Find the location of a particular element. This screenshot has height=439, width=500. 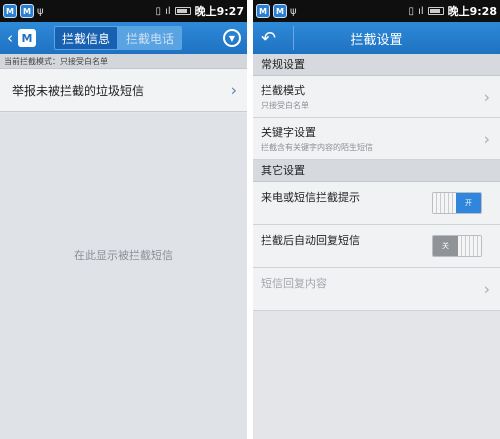

title-bar: ↶ 拦截设置 is located at coordinates (376, 38).